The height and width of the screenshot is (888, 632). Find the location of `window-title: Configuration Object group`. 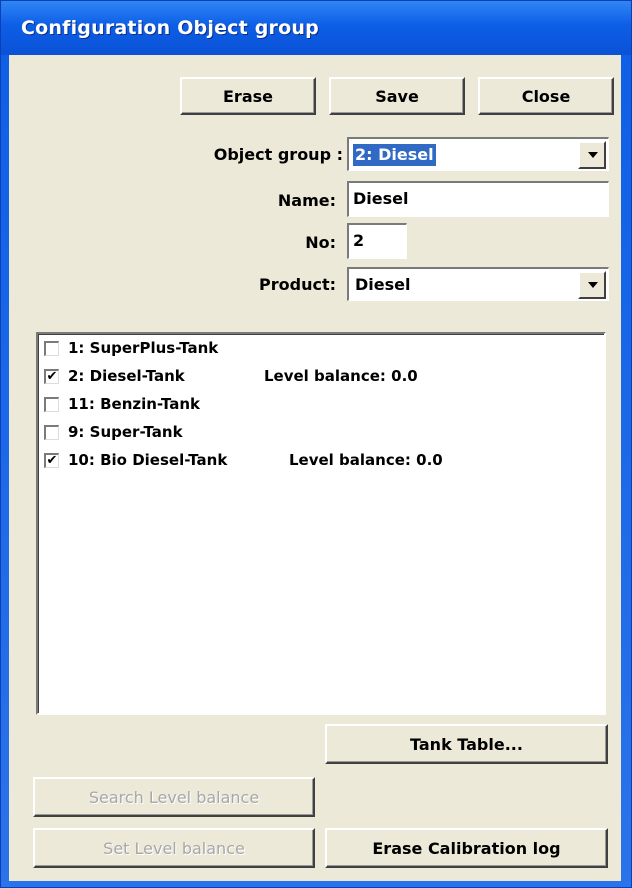

window-title: Configuration Object group is located at coordinates (170, 28).